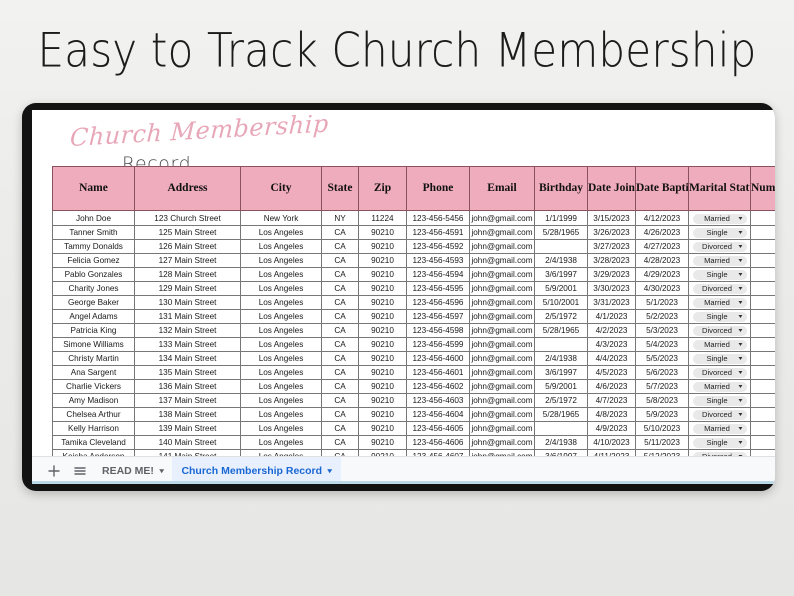 The width and height of the screenshot is (794, 596). I want to click on column-header-zip: Zip, so click(382, 188).